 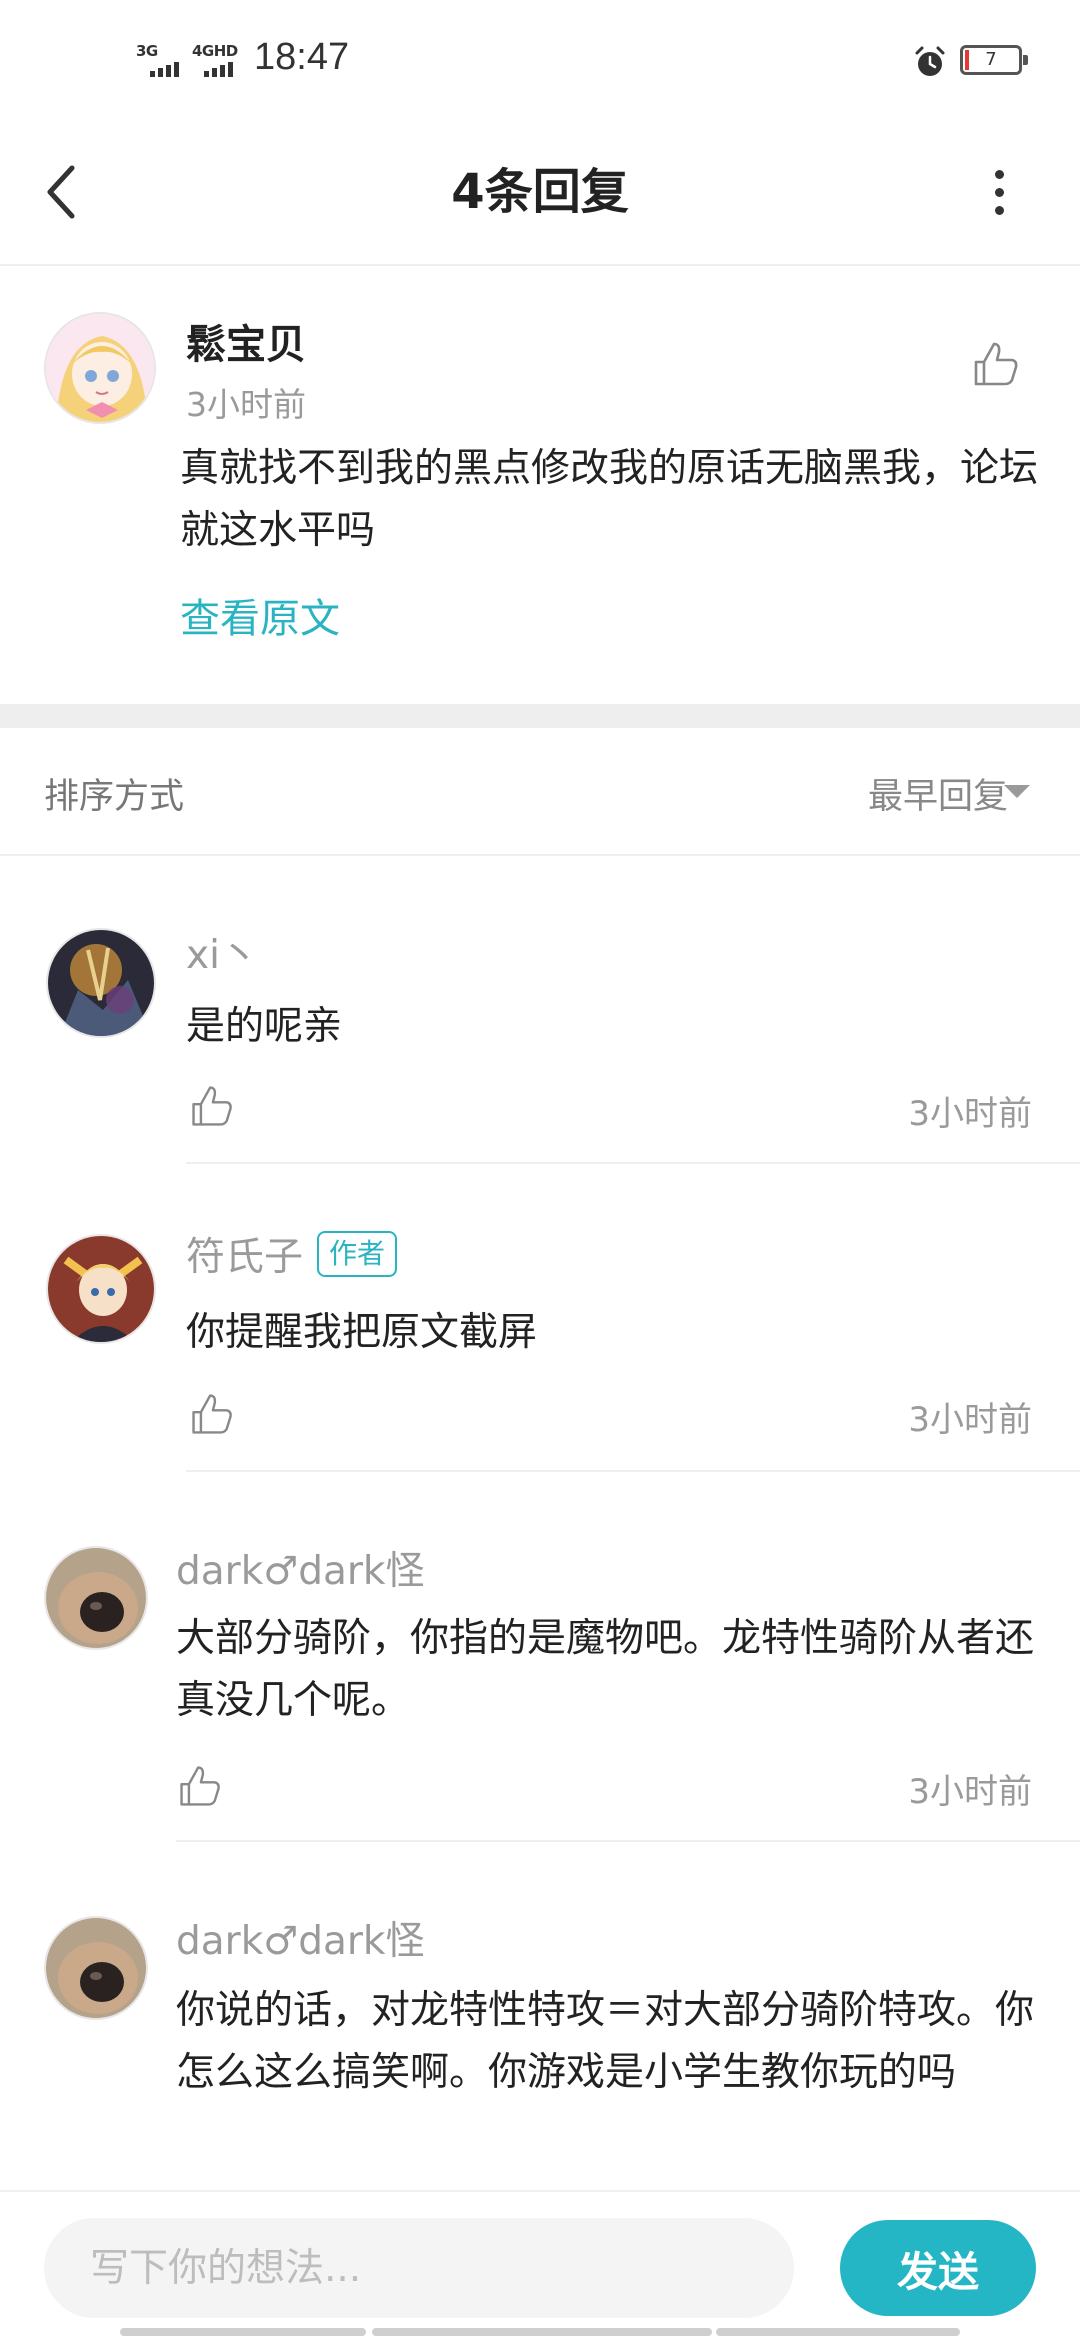 I want to click on send-button: 发送, so click(x=938, y=2268).